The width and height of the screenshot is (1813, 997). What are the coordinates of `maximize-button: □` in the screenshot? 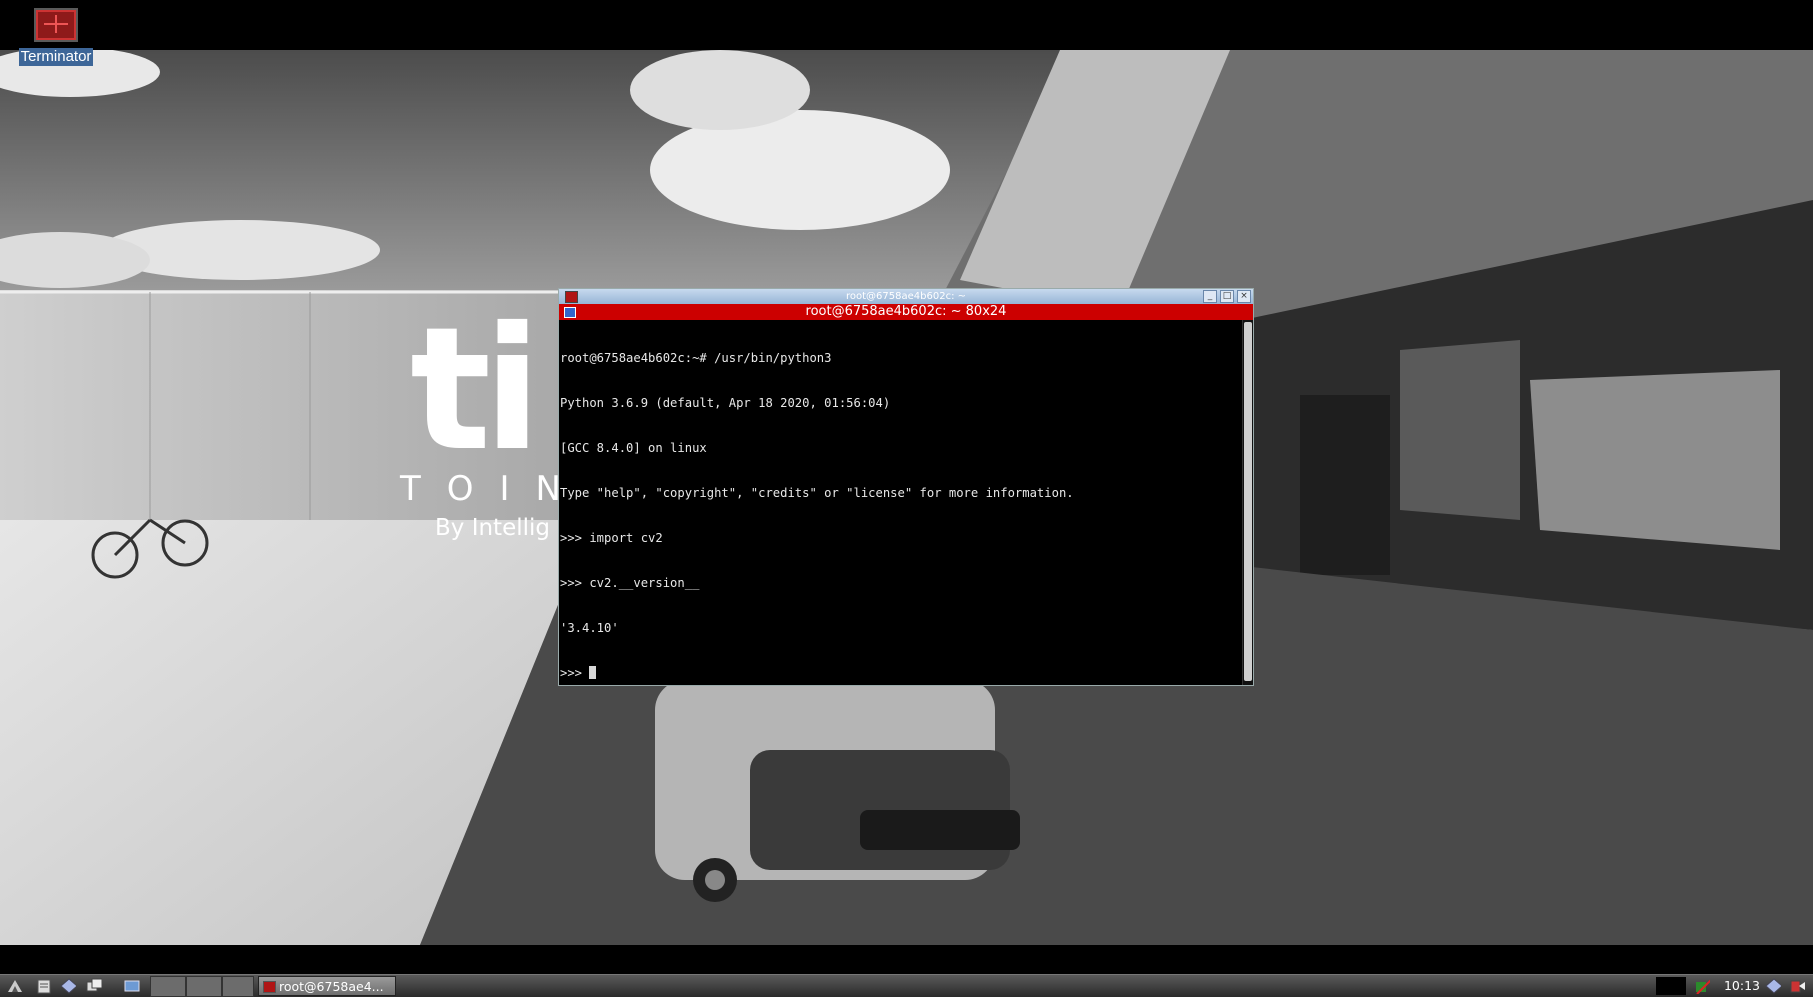 It's located at (1227, 296).